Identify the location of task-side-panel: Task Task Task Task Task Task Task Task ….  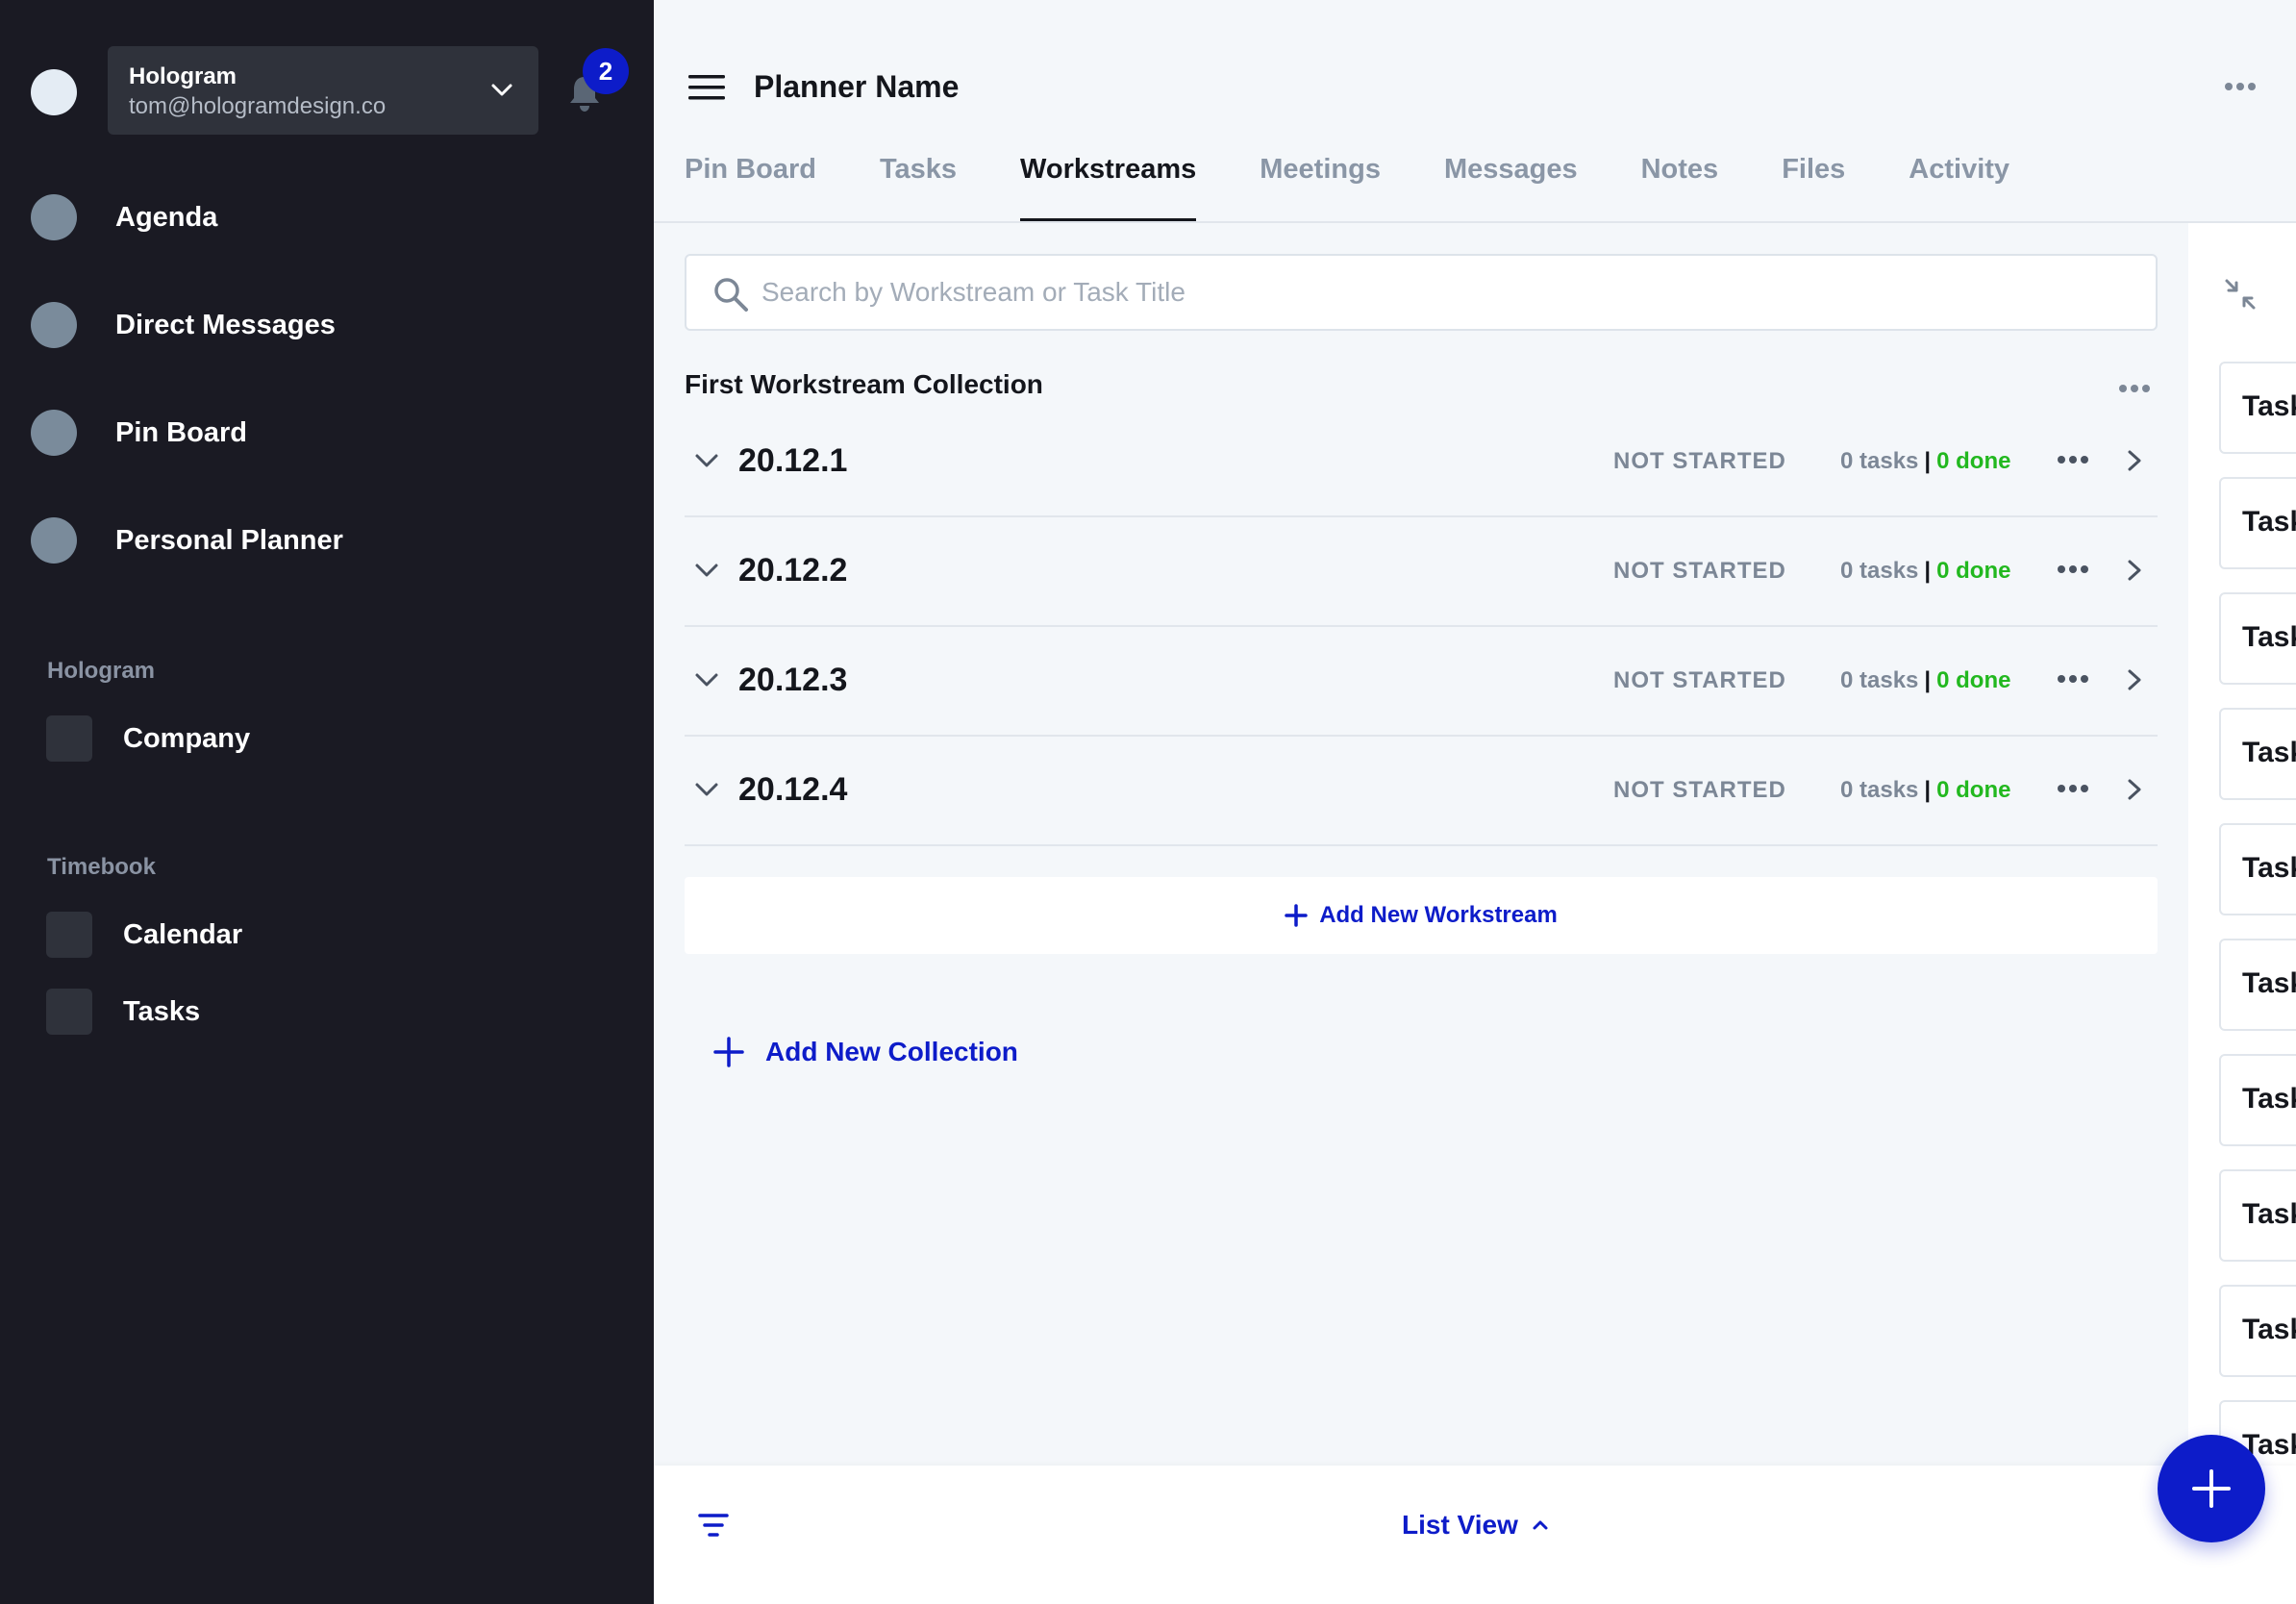
(2242, 857).